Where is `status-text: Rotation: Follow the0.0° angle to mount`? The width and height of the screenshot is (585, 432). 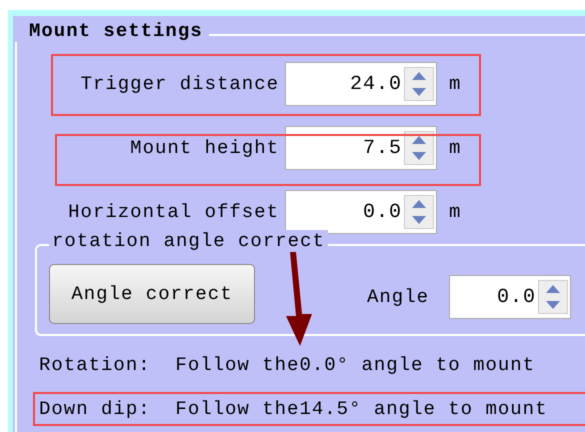
status-text: Rotation: Follow the0.0° angle to mount is located at coordinates (287, 365).